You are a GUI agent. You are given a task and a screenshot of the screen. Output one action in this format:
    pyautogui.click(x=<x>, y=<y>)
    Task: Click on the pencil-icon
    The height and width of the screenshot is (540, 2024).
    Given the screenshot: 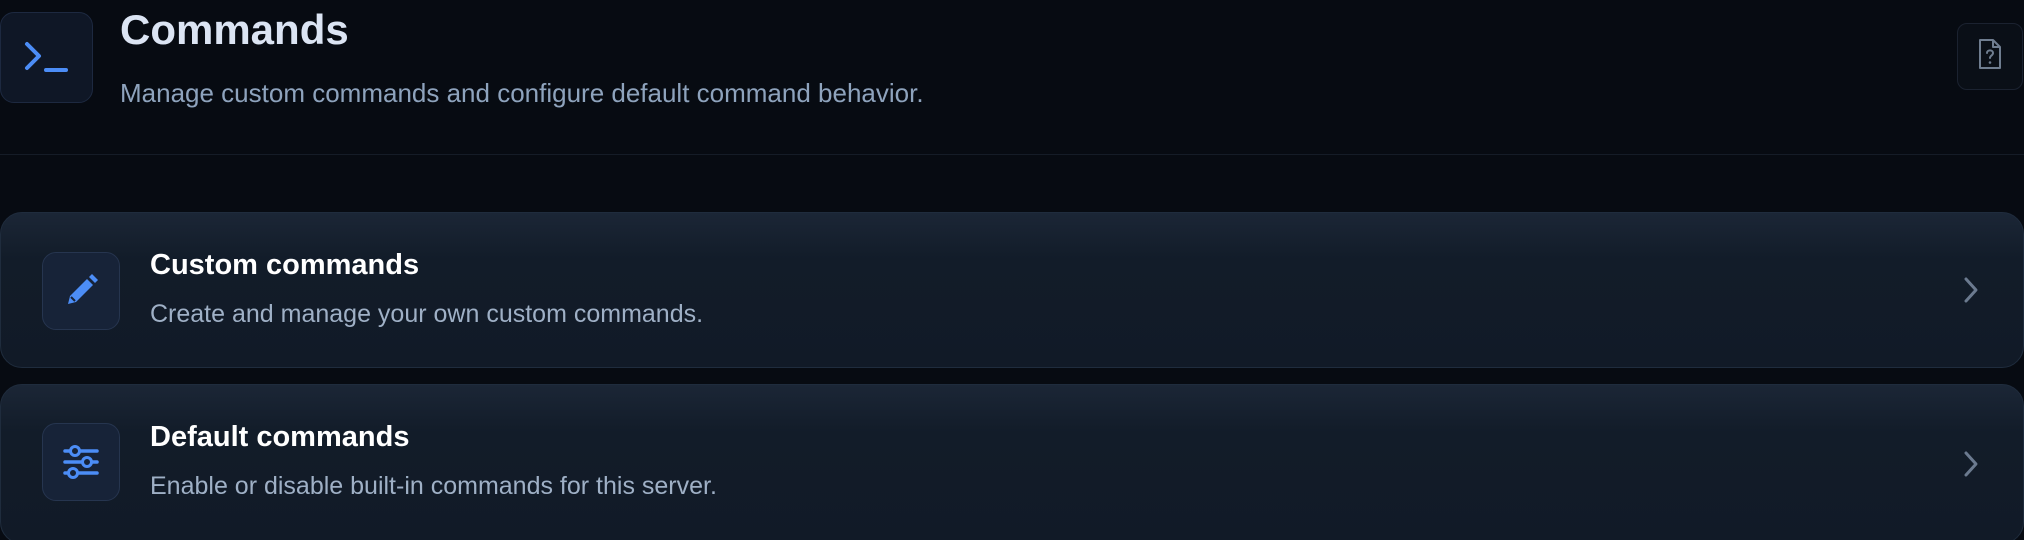 What is the action you would take?
    pyautogui.click(x=81, y=291)
    